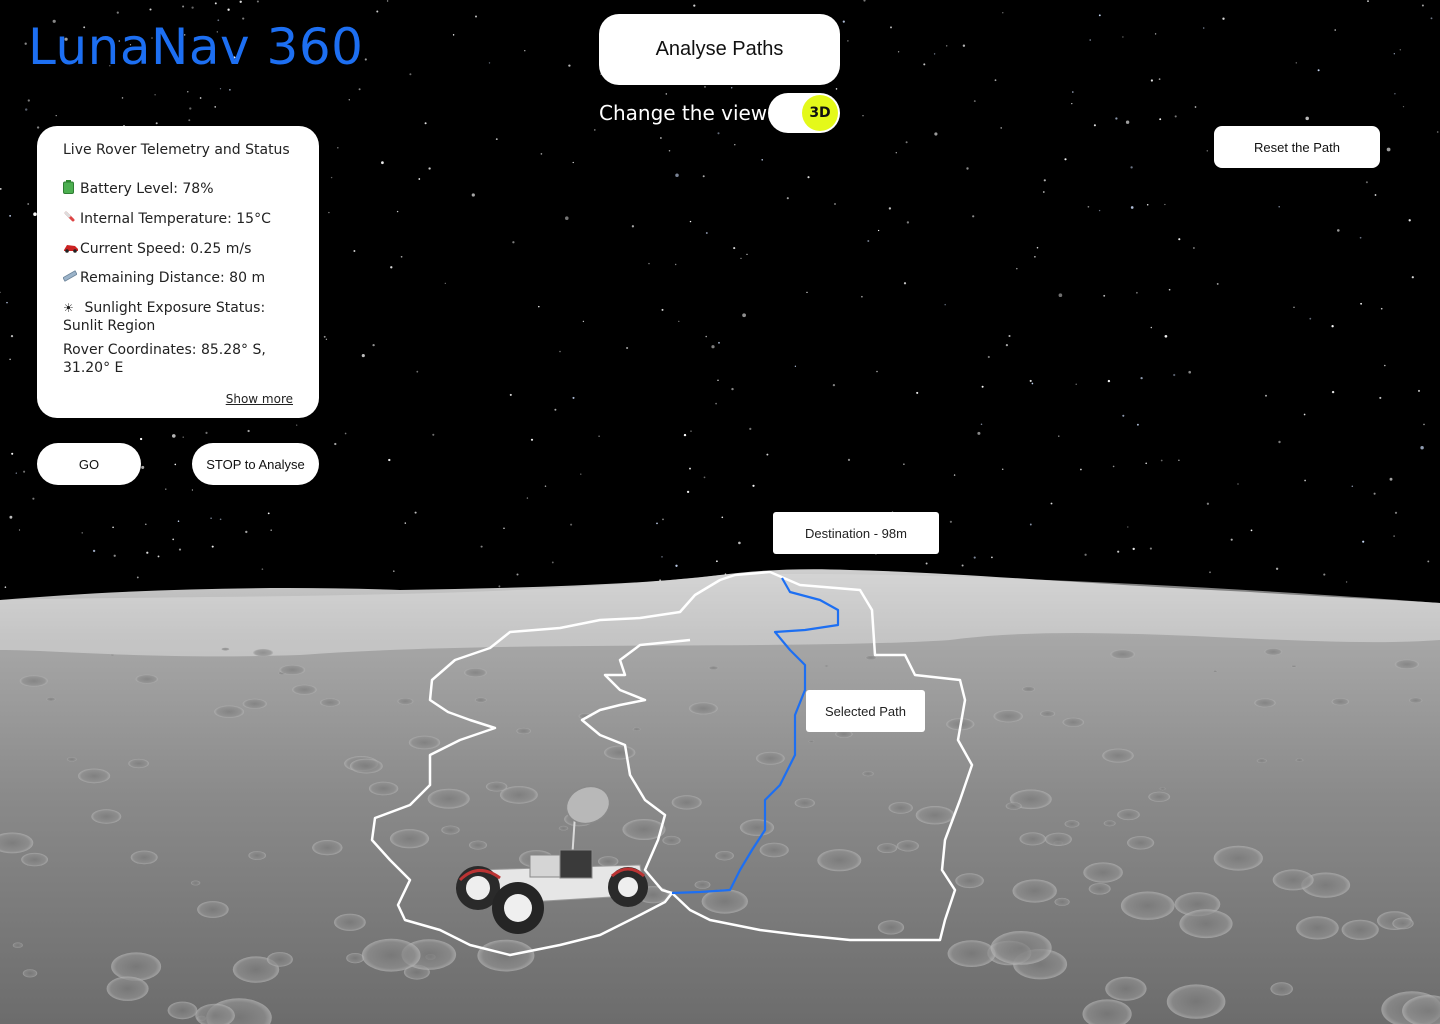  I want to click on stop-analyse-button: STOP to Analyse, so click(255, 464).